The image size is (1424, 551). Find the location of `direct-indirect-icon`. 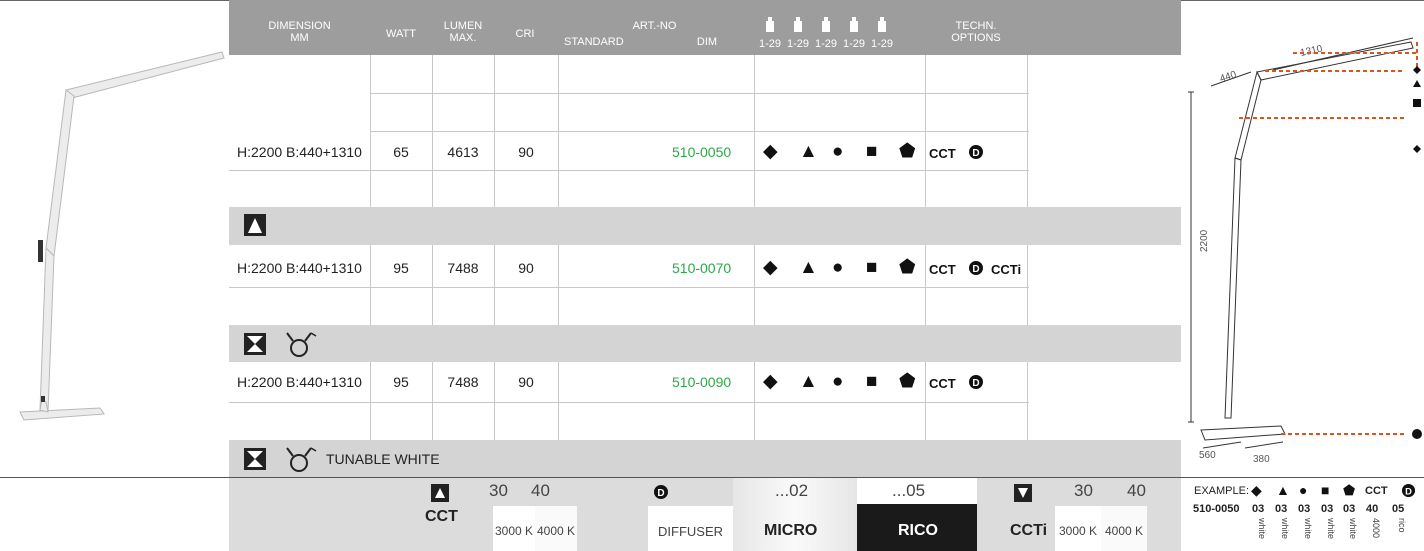

direct-indirect-icon is located at coordinates (255, 344).